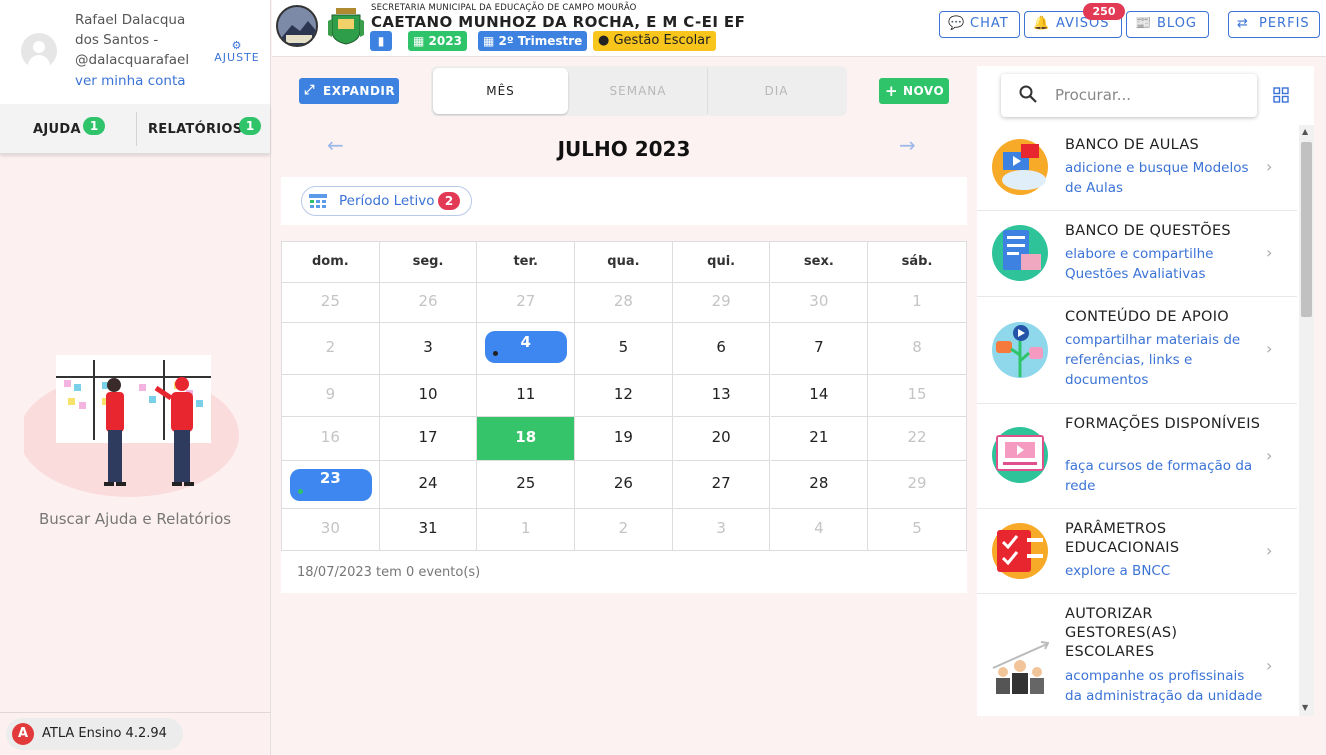 The height and width of the screenshot is (755, 1326). What do you see at coordinates (1122, 538) in the screenshot?
I see `resource-title: PARÂMETROS EDUCACIONAIS` at bounding box center [1122, 538].